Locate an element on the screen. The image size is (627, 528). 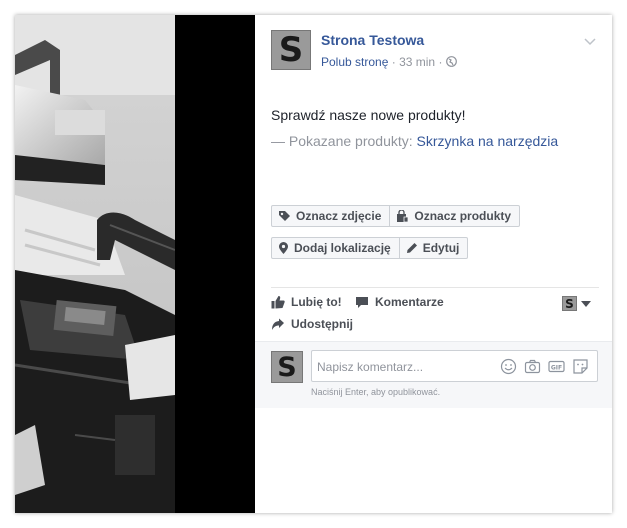
edit-button: Edytuj is located at coordinates (434, 248).